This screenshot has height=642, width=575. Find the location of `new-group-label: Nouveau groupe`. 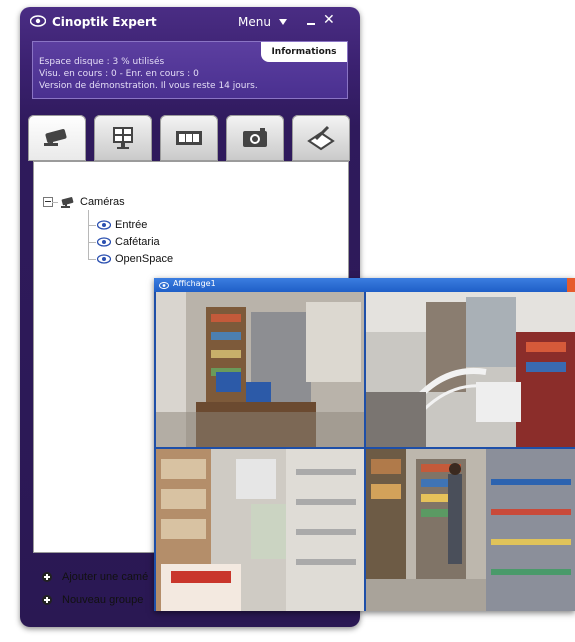

new-group-label: Nouveau groupe is located at coordinates (103, 600).